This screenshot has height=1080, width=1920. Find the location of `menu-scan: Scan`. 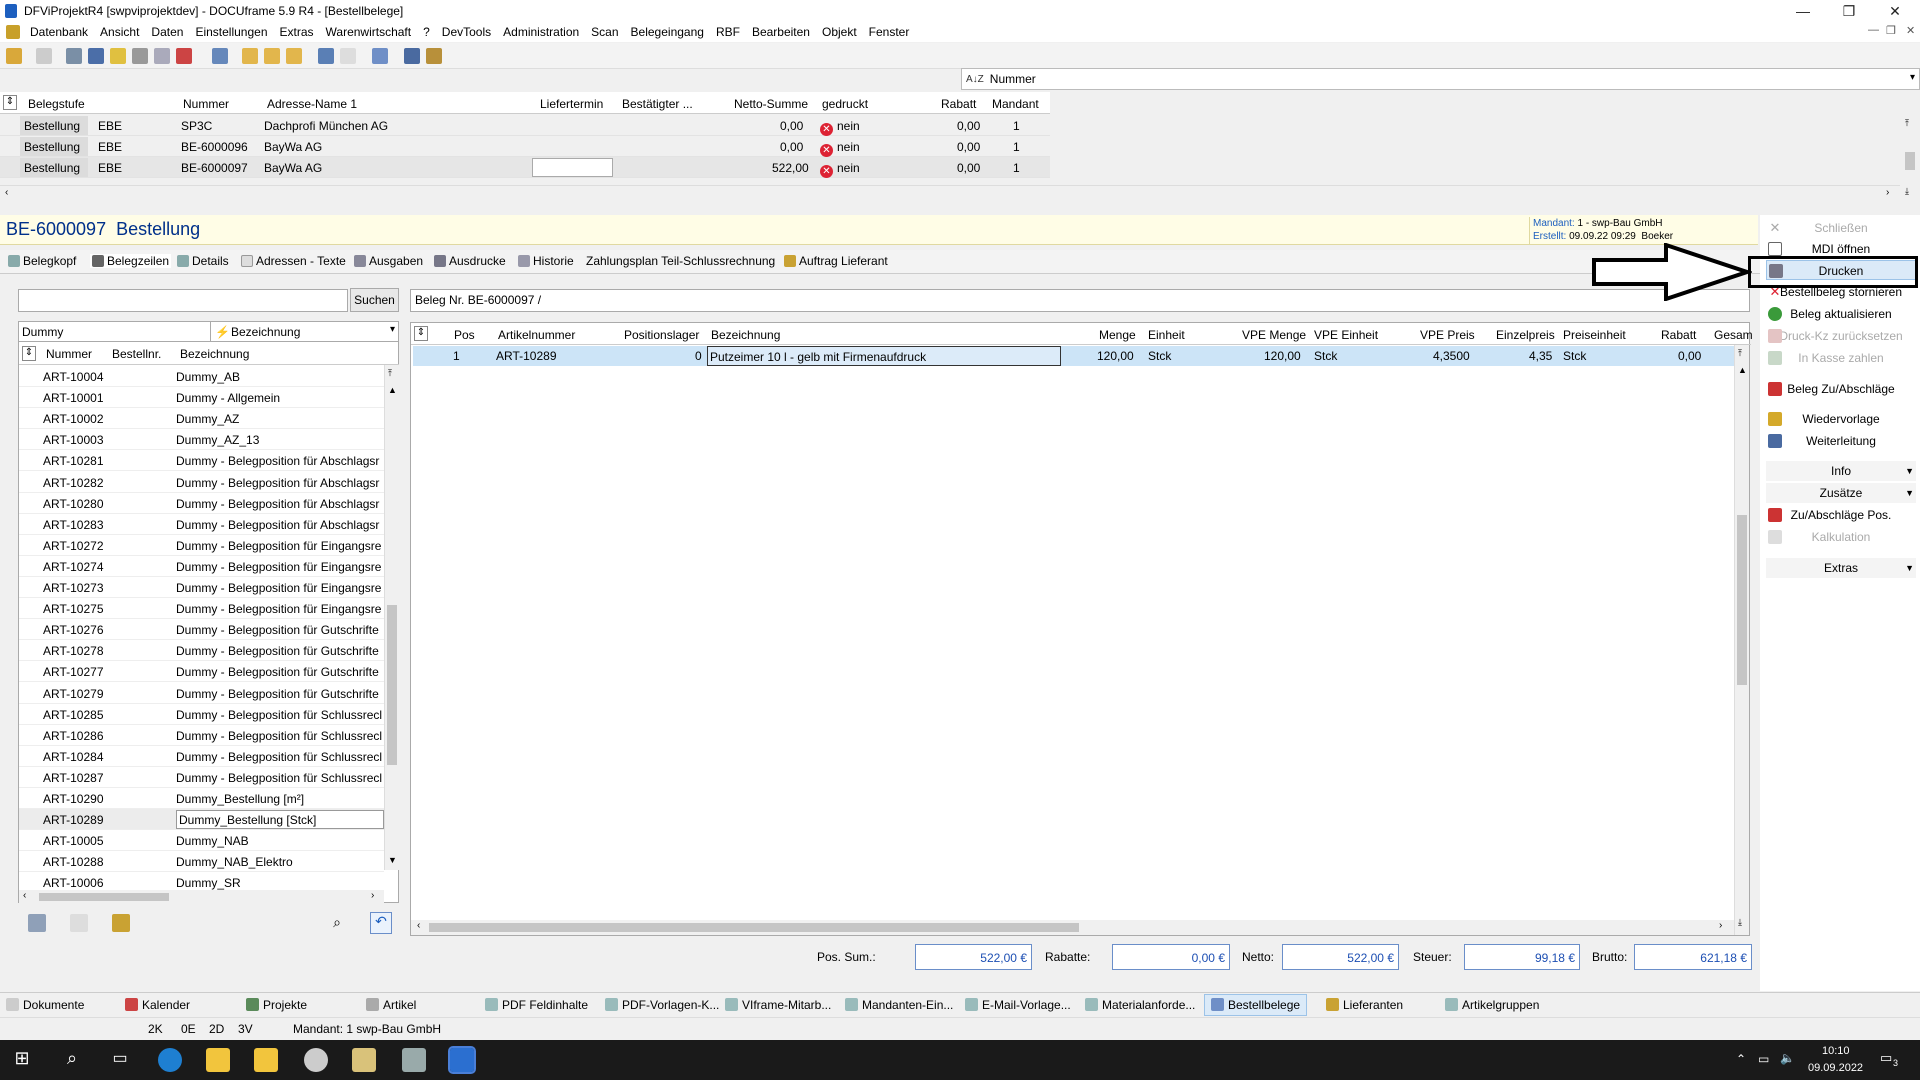

menu-scan: Scan is located at coordinates (604, 32).